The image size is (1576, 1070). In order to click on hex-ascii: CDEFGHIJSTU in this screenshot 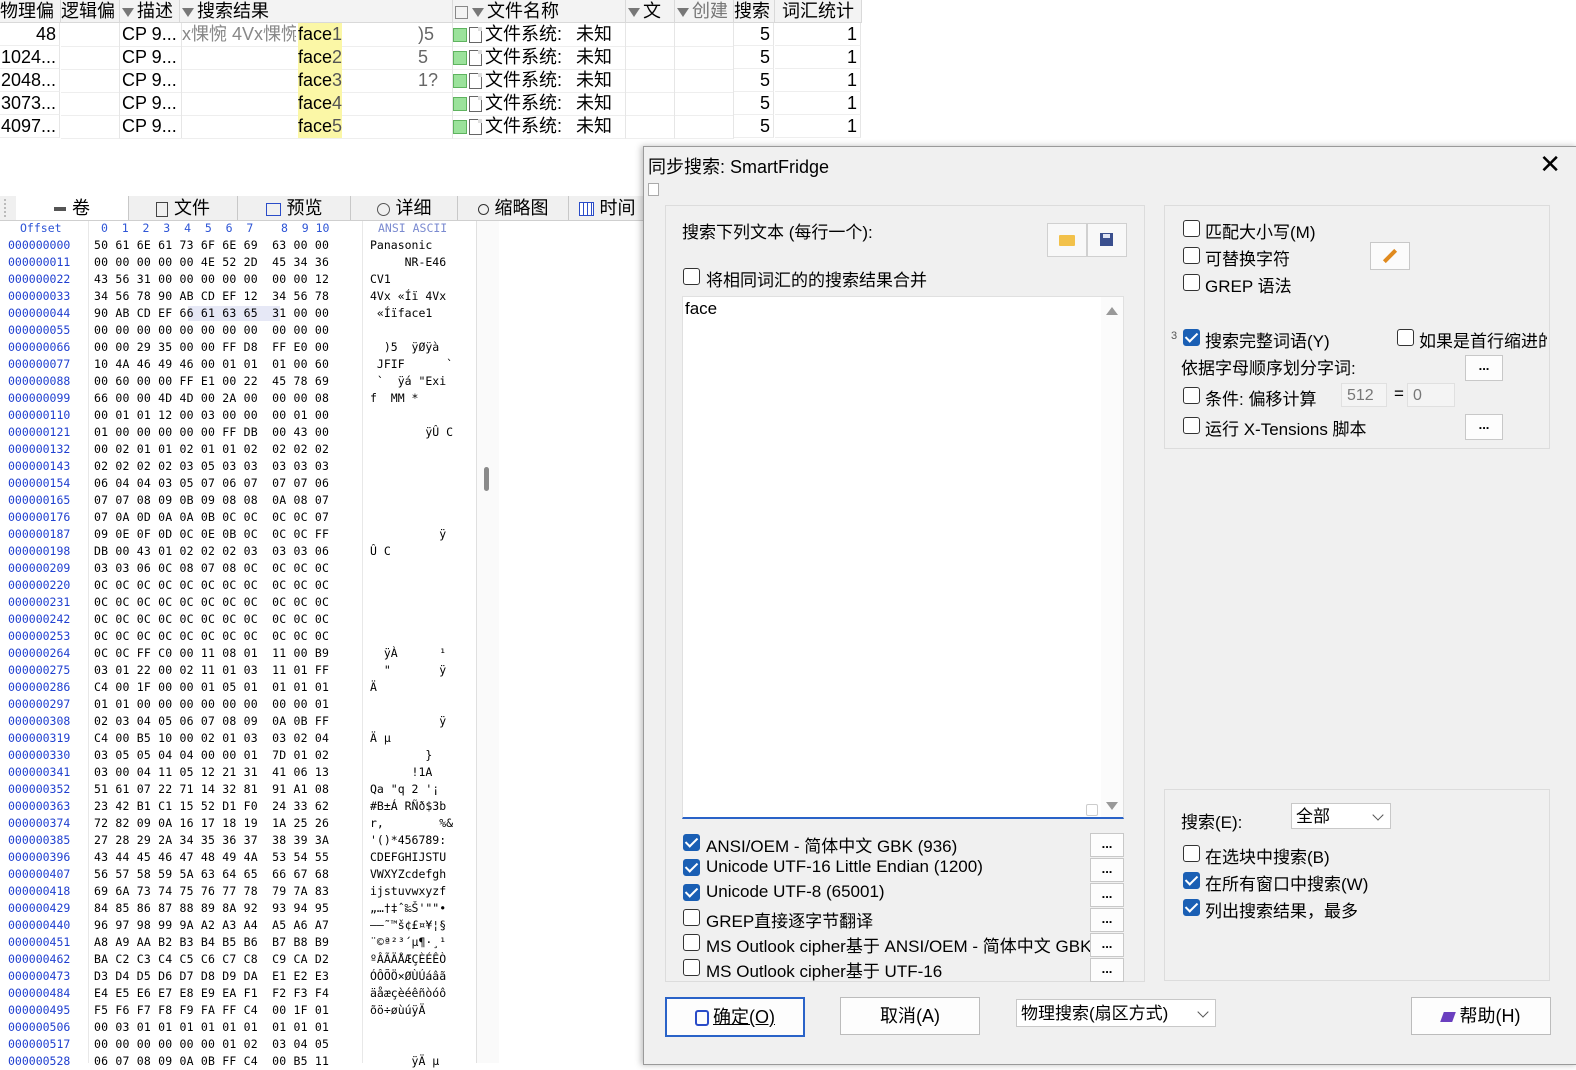, I will do `click(408, 857)`.